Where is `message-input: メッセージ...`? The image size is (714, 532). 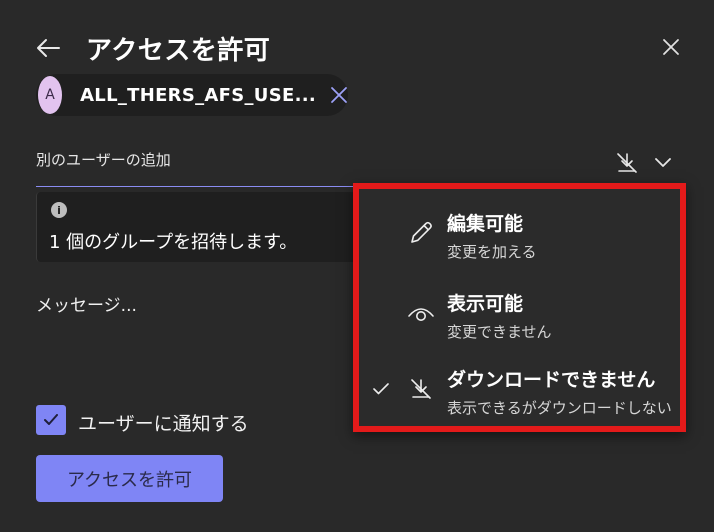 message-input: メッセージ... is located at coordinates (86, 303).